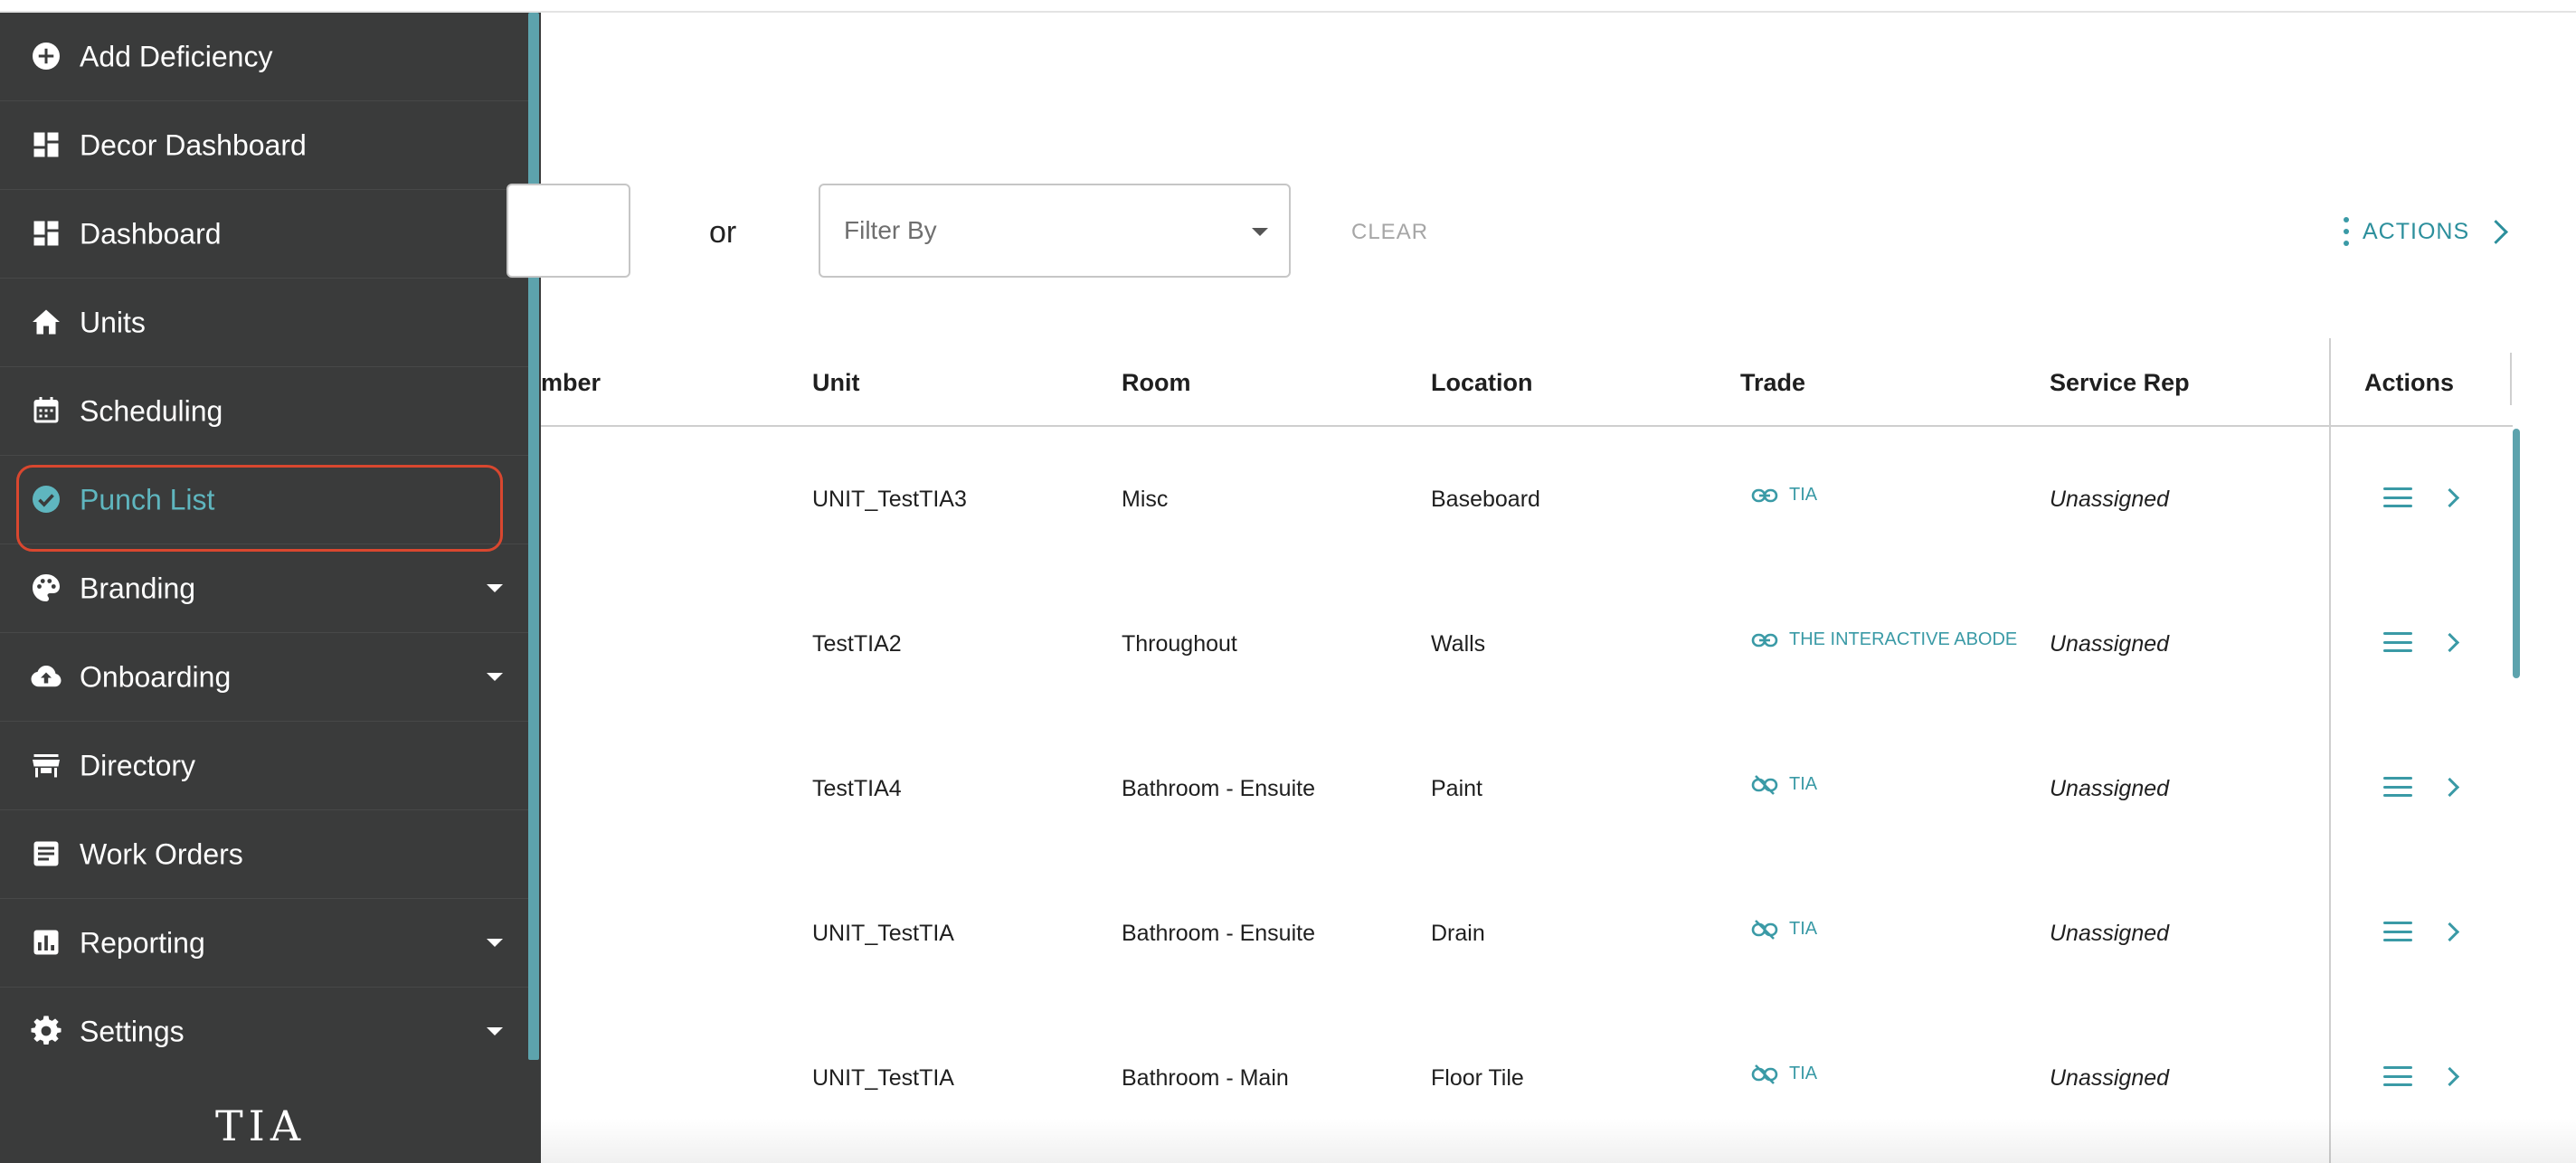  I want to click on more-vertical-icon, so click(2347, 231).